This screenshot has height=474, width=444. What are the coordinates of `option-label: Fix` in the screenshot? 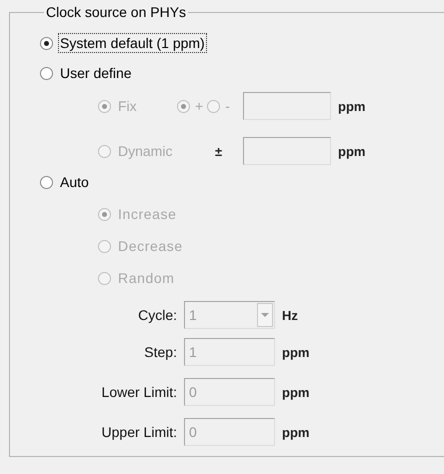 It's located at (127, 106).